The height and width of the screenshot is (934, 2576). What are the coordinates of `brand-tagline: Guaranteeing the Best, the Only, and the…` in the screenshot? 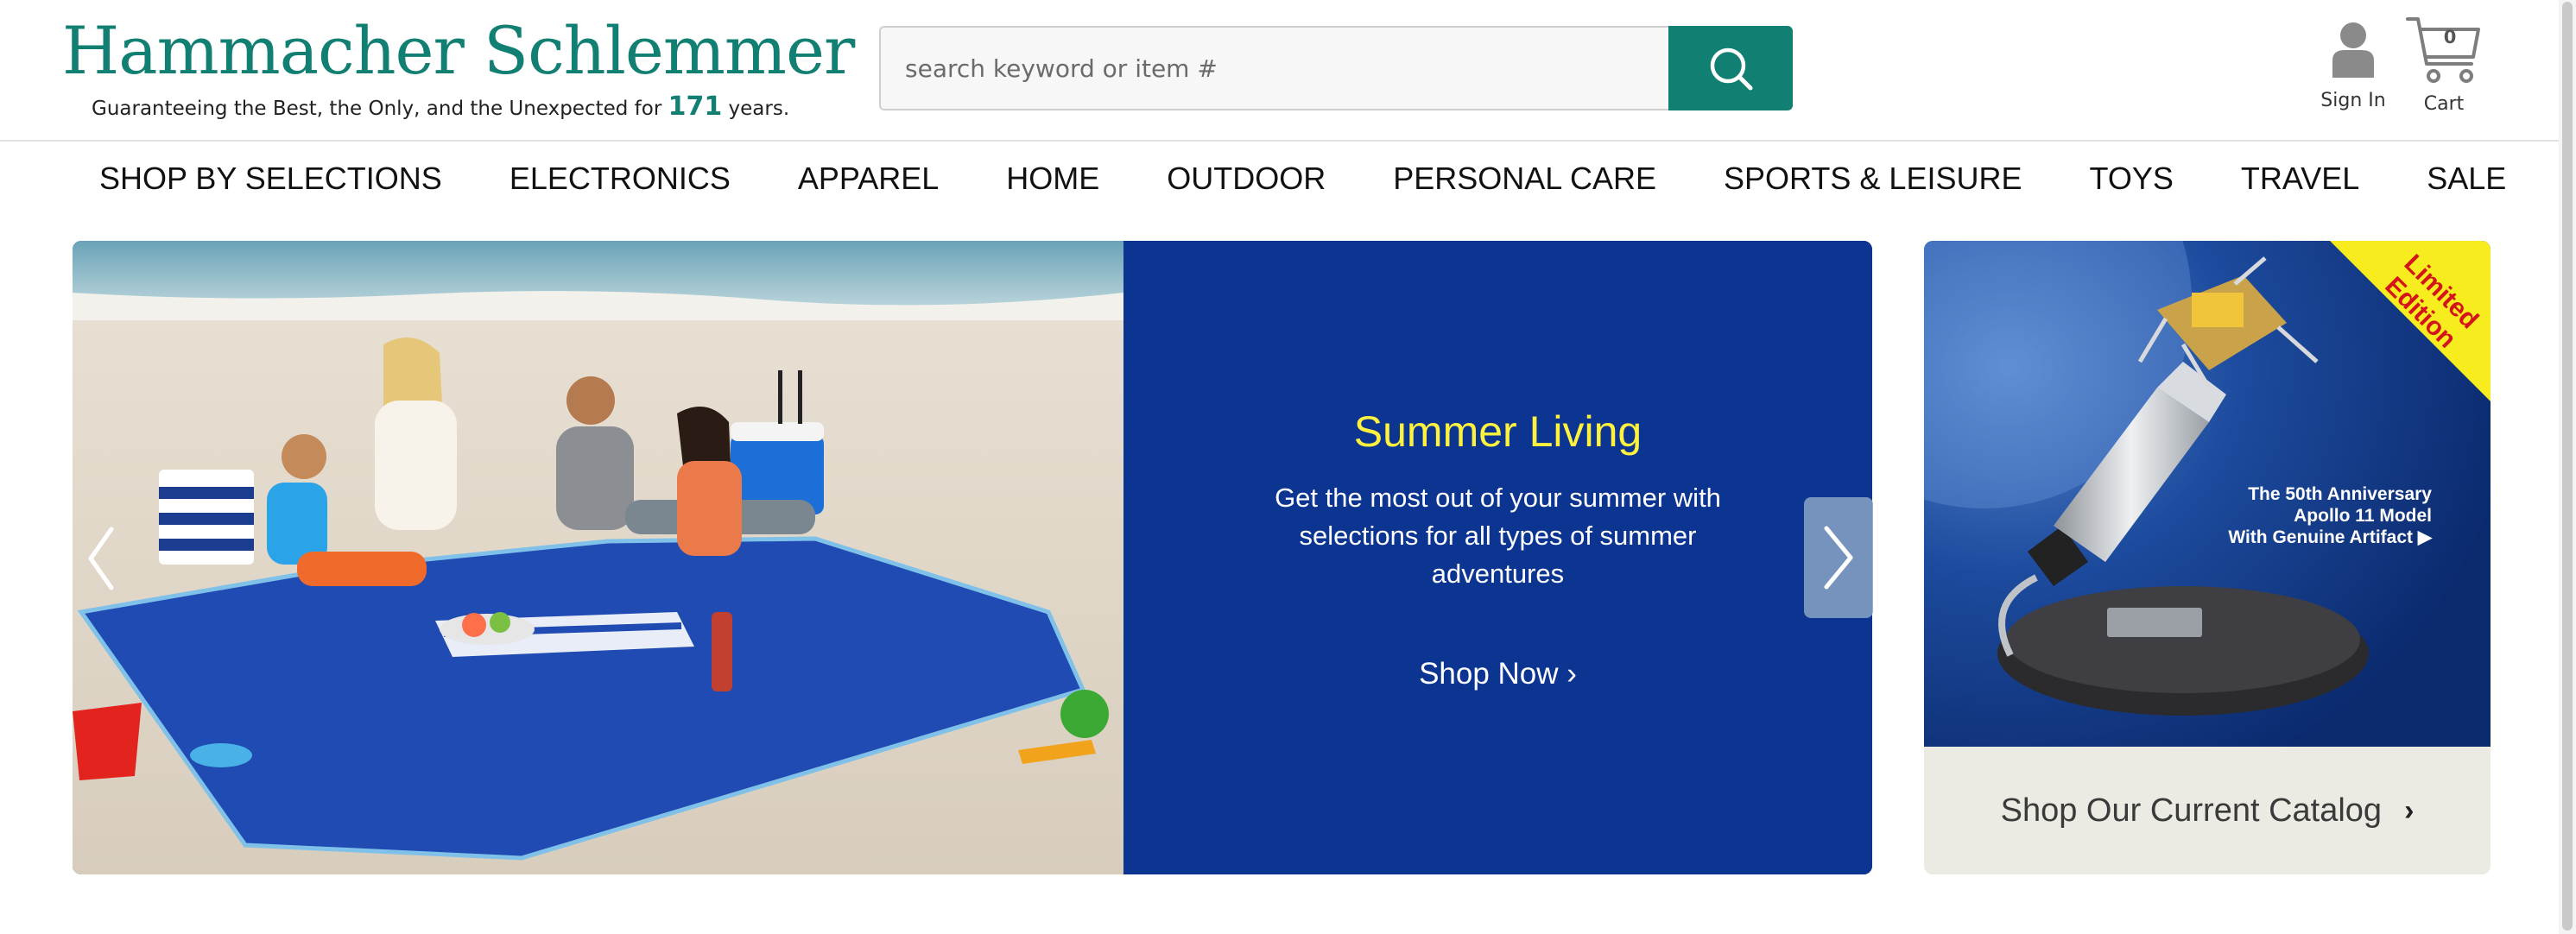 It's located at (448, 108).